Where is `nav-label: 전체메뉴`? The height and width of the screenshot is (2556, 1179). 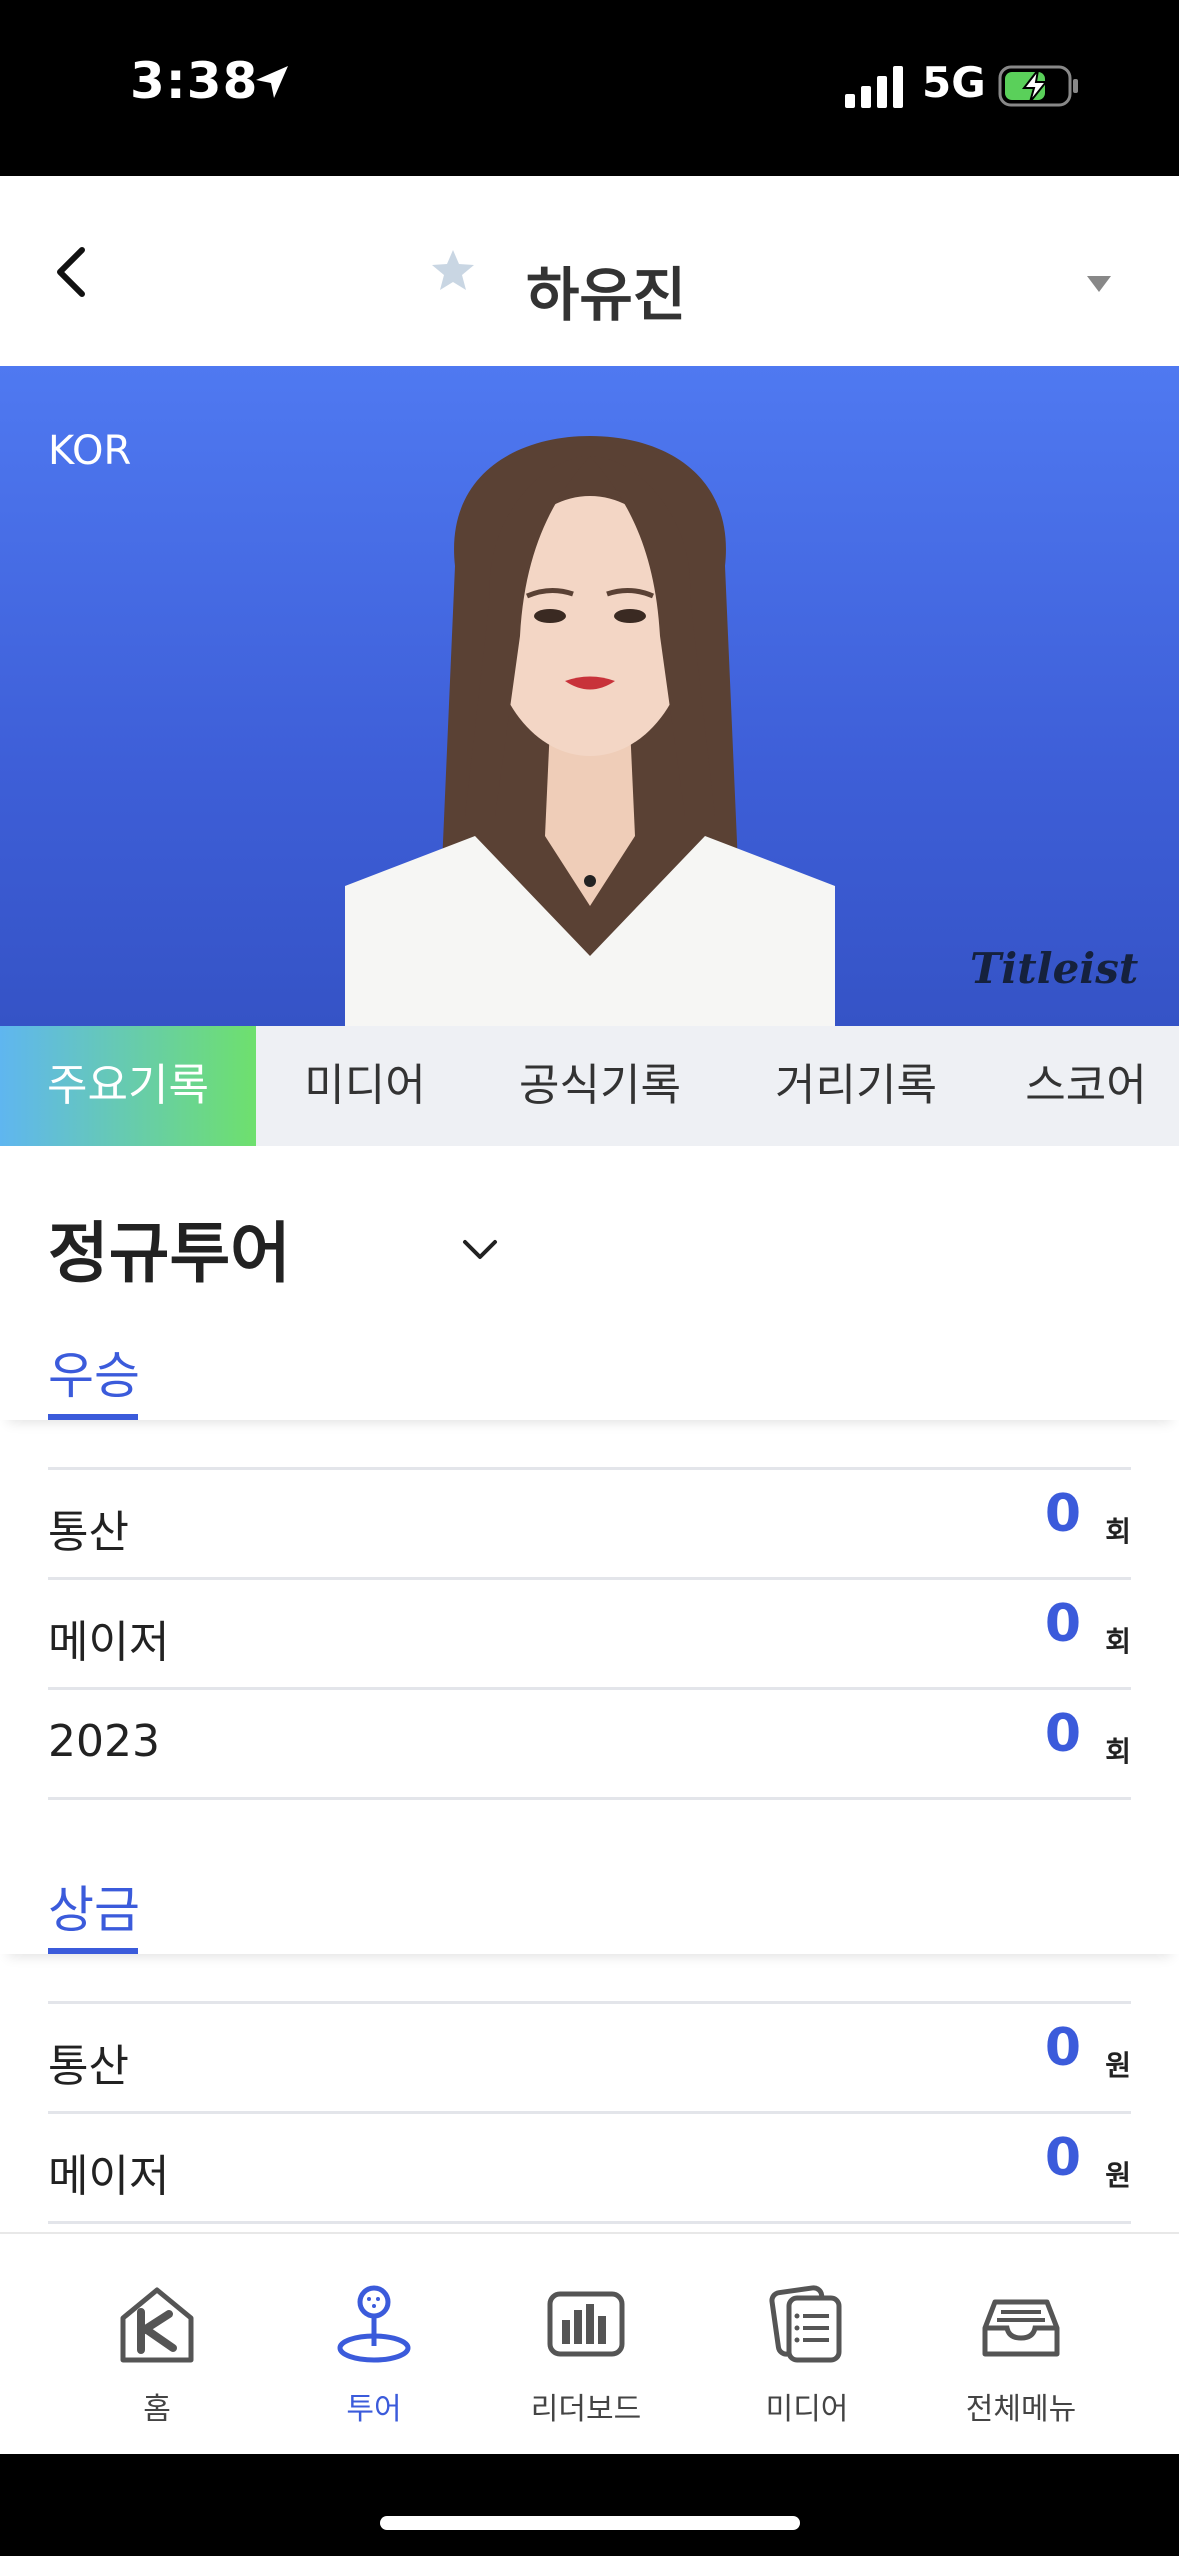
nav-label: 전체메뉴 is located at coordinates (1021, 2409).